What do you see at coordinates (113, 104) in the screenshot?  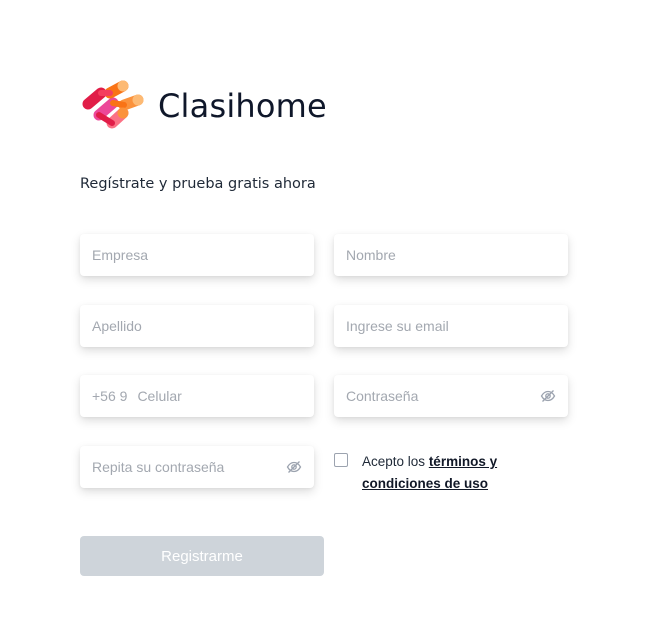 I see `clasihome-logo-icon` at bounding box center [113, 104].